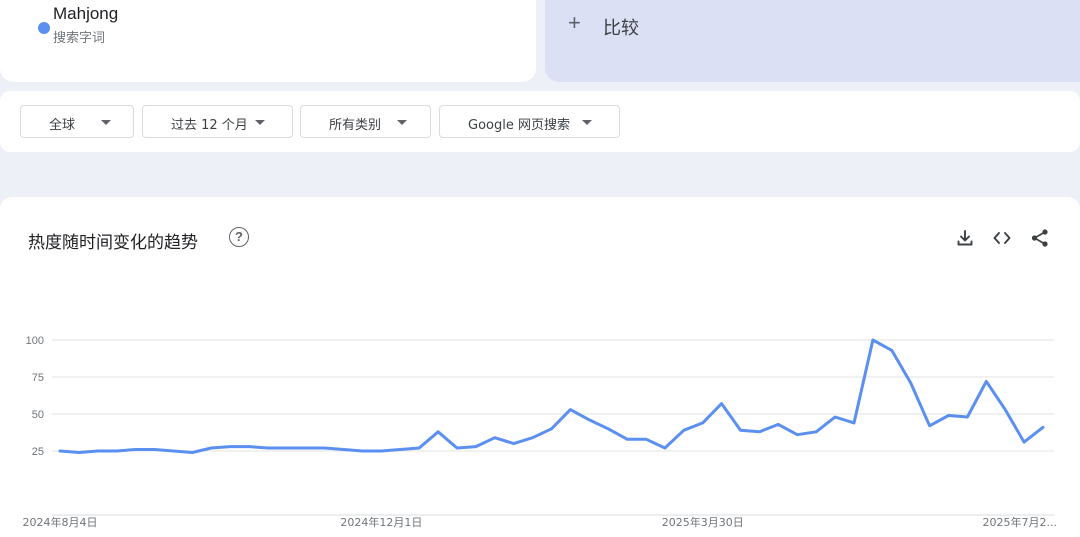 The width and height of the screenshot is (1080, 537). What do you see at coordinates (79, 38) in the screenshot?
I see `search-term-type: 搜索字词` at bounding box center [79, 38].